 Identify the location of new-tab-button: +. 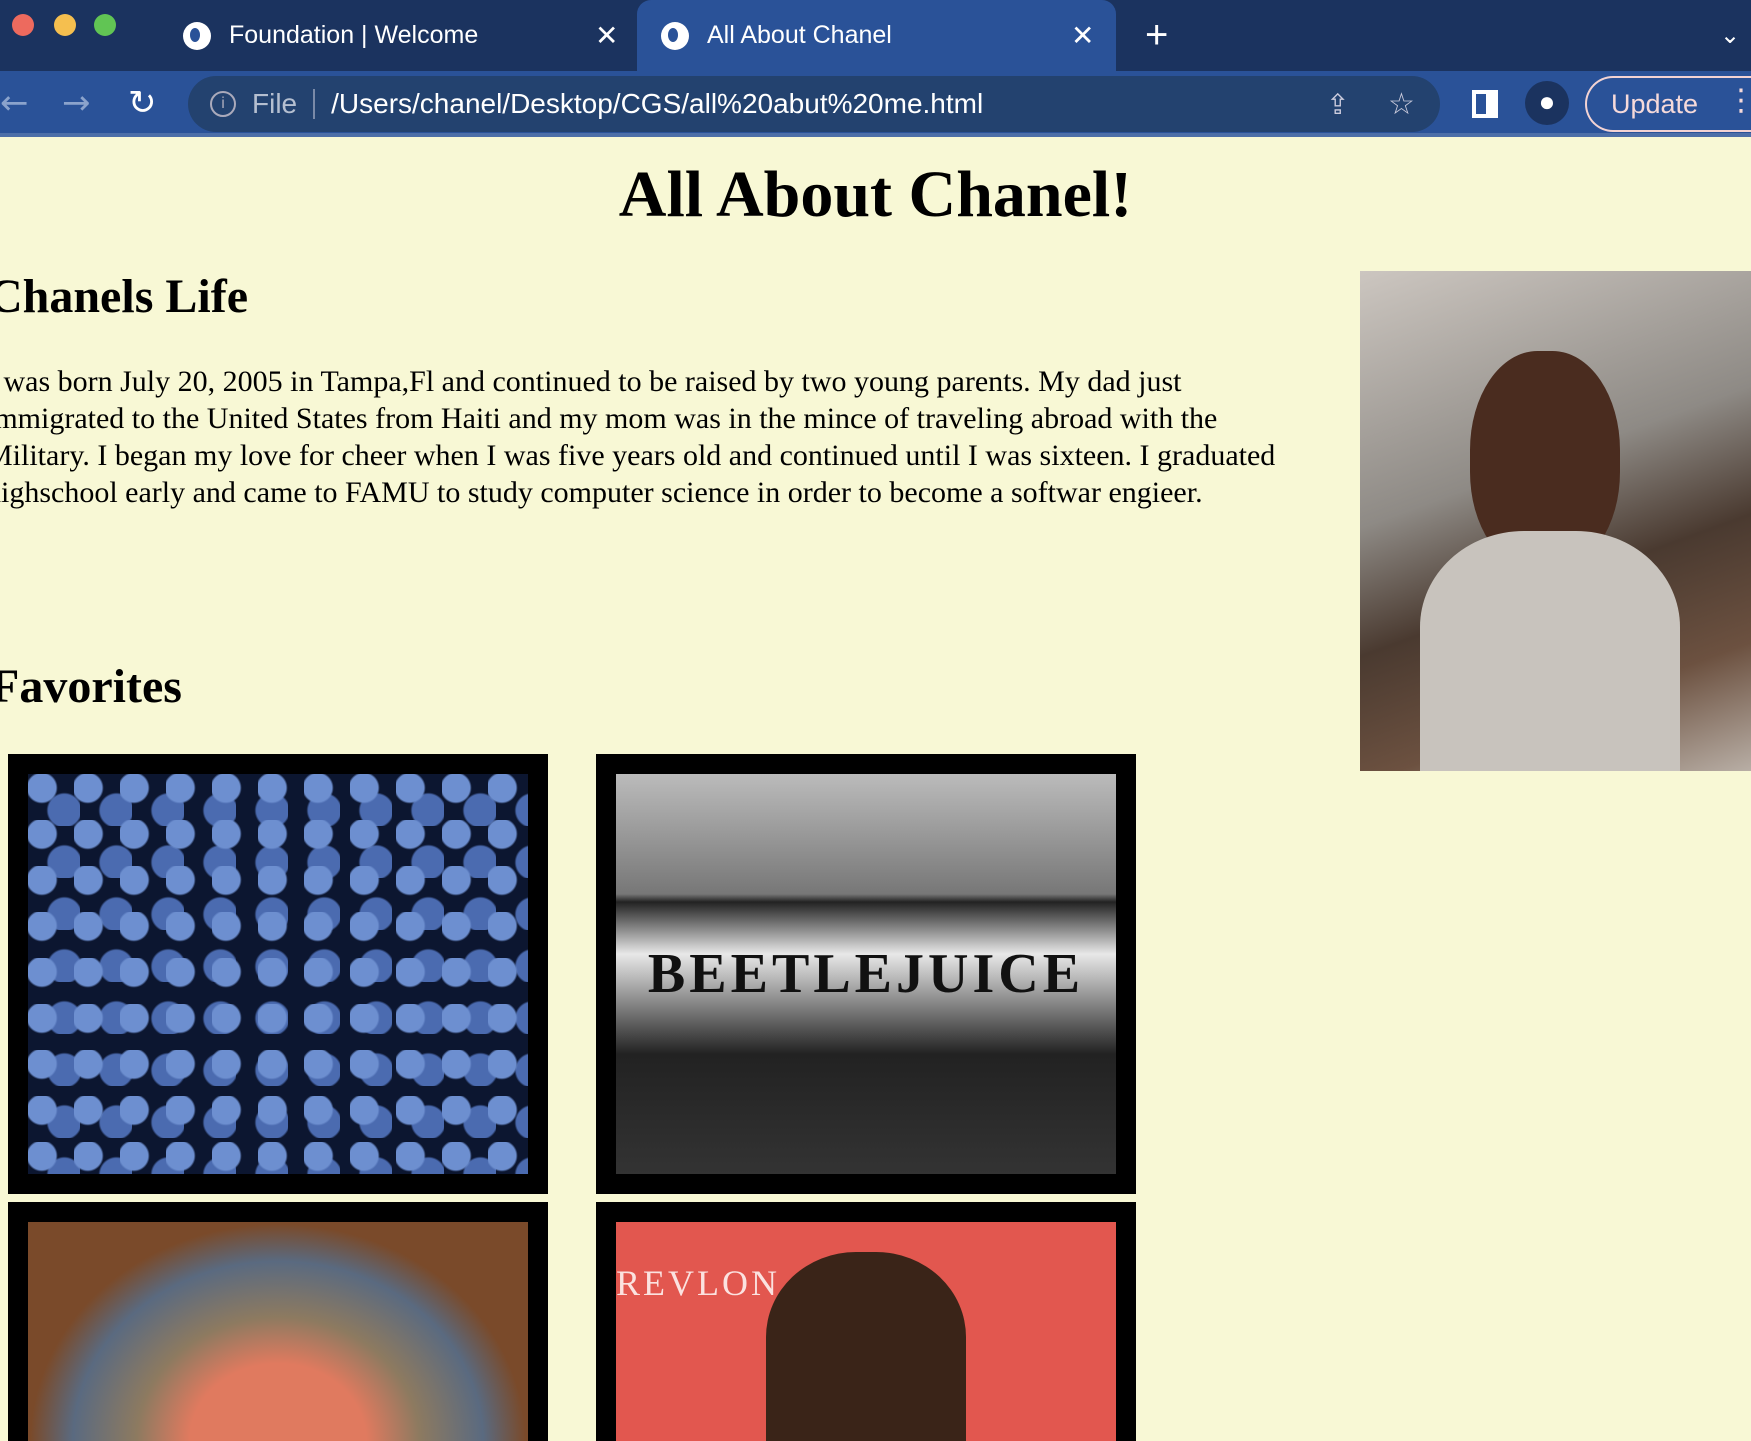
(1156, 35).